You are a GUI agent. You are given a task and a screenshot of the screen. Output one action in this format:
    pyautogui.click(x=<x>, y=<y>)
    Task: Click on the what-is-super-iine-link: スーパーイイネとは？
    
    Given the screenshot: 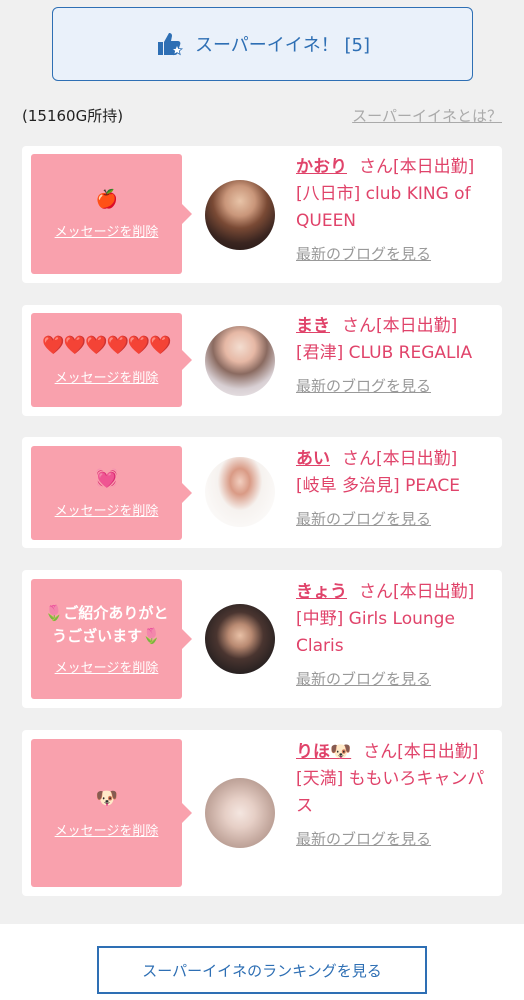 What is the action you would take?
    pyautogui.click(x=427, y=115)
    